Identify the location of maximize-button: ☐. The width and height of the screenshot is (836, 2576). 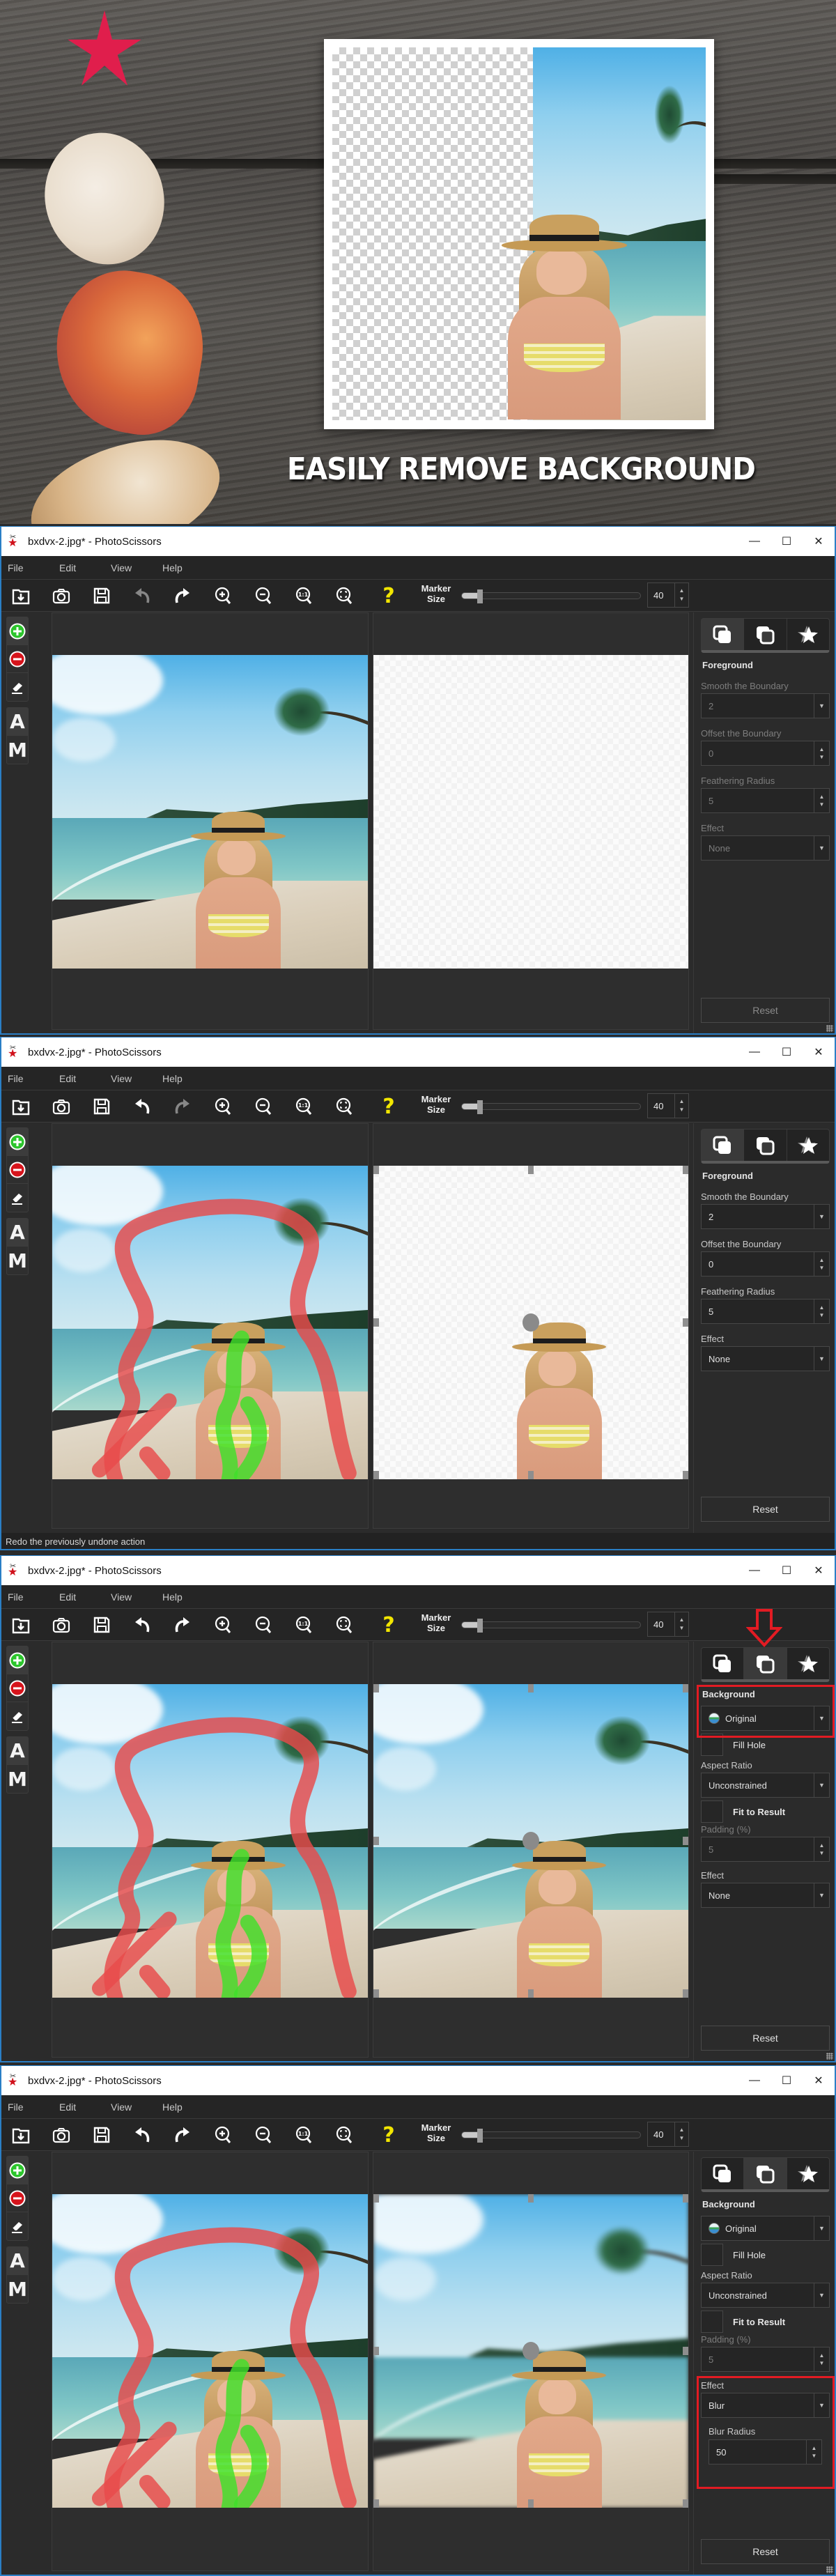
(787, 1052).